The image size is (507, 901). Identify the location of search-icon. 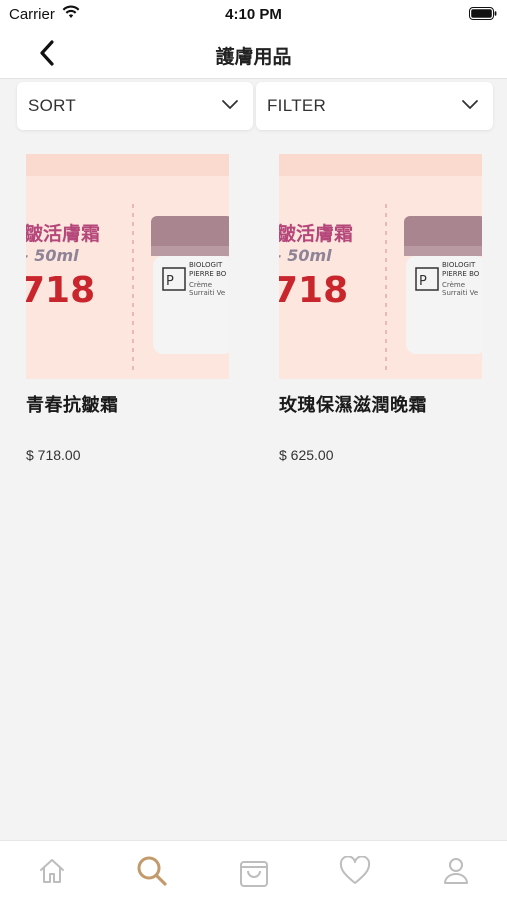
(152, 871).